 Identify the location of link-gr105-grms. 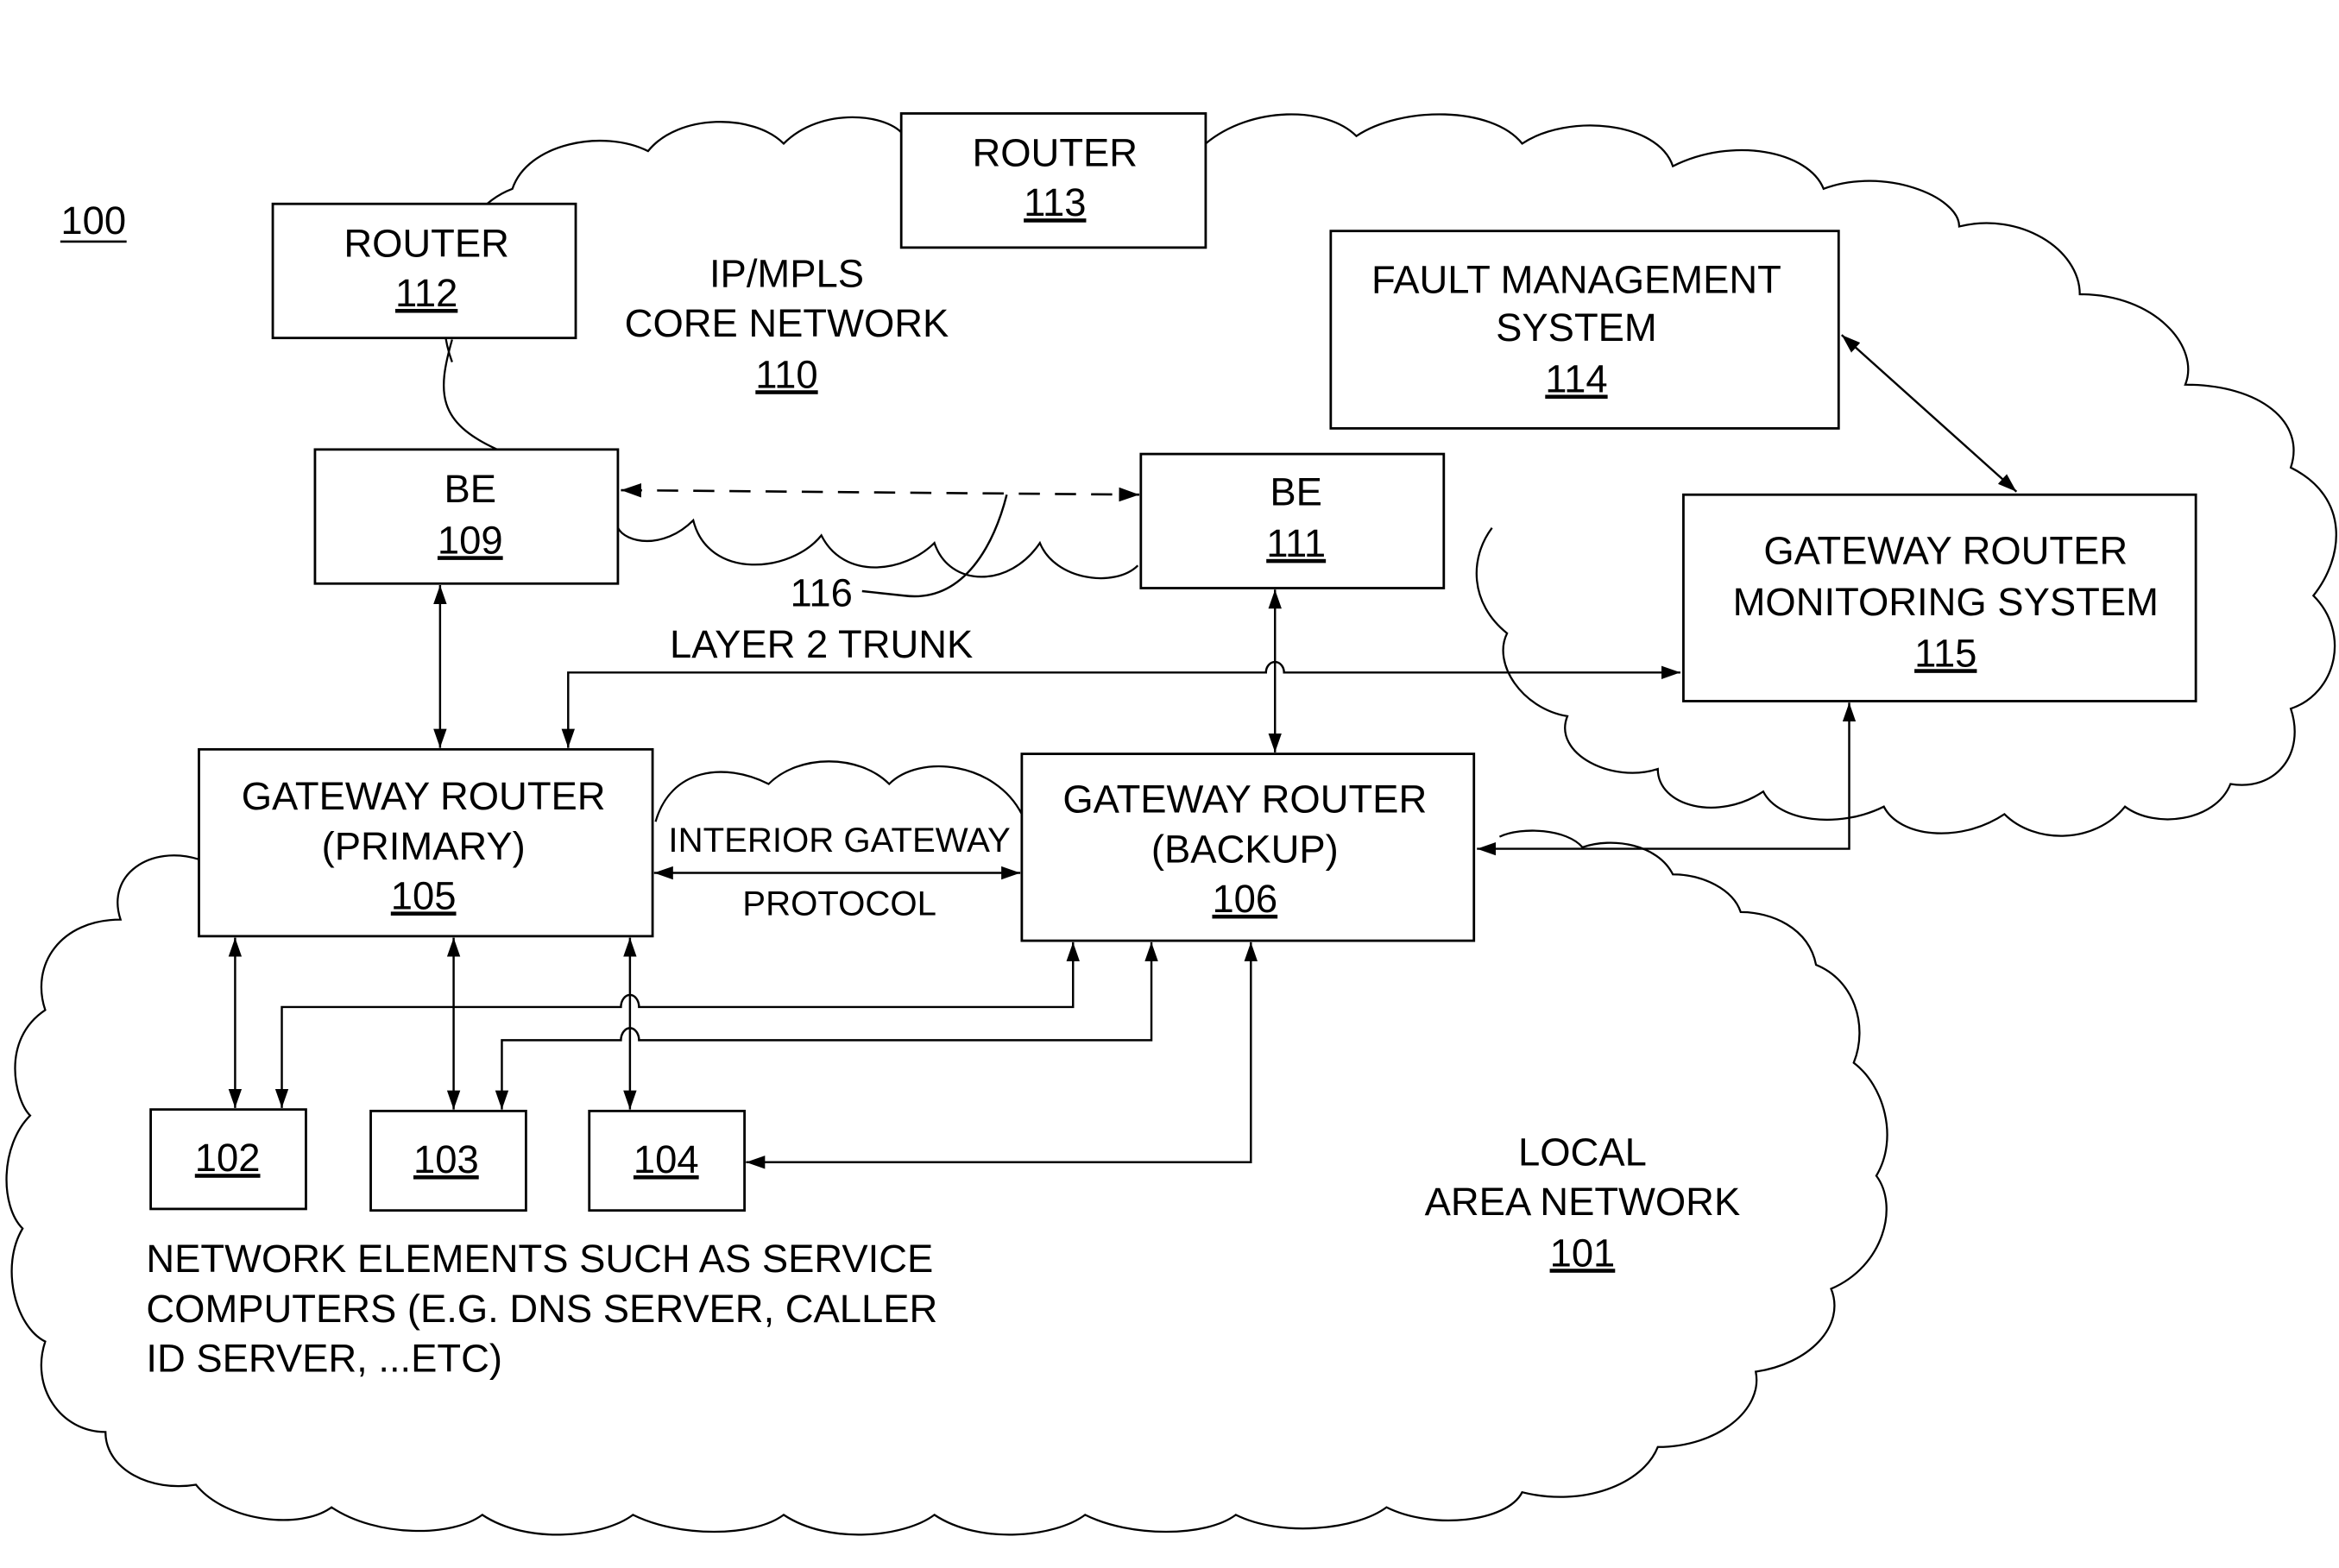
(1120, 704).